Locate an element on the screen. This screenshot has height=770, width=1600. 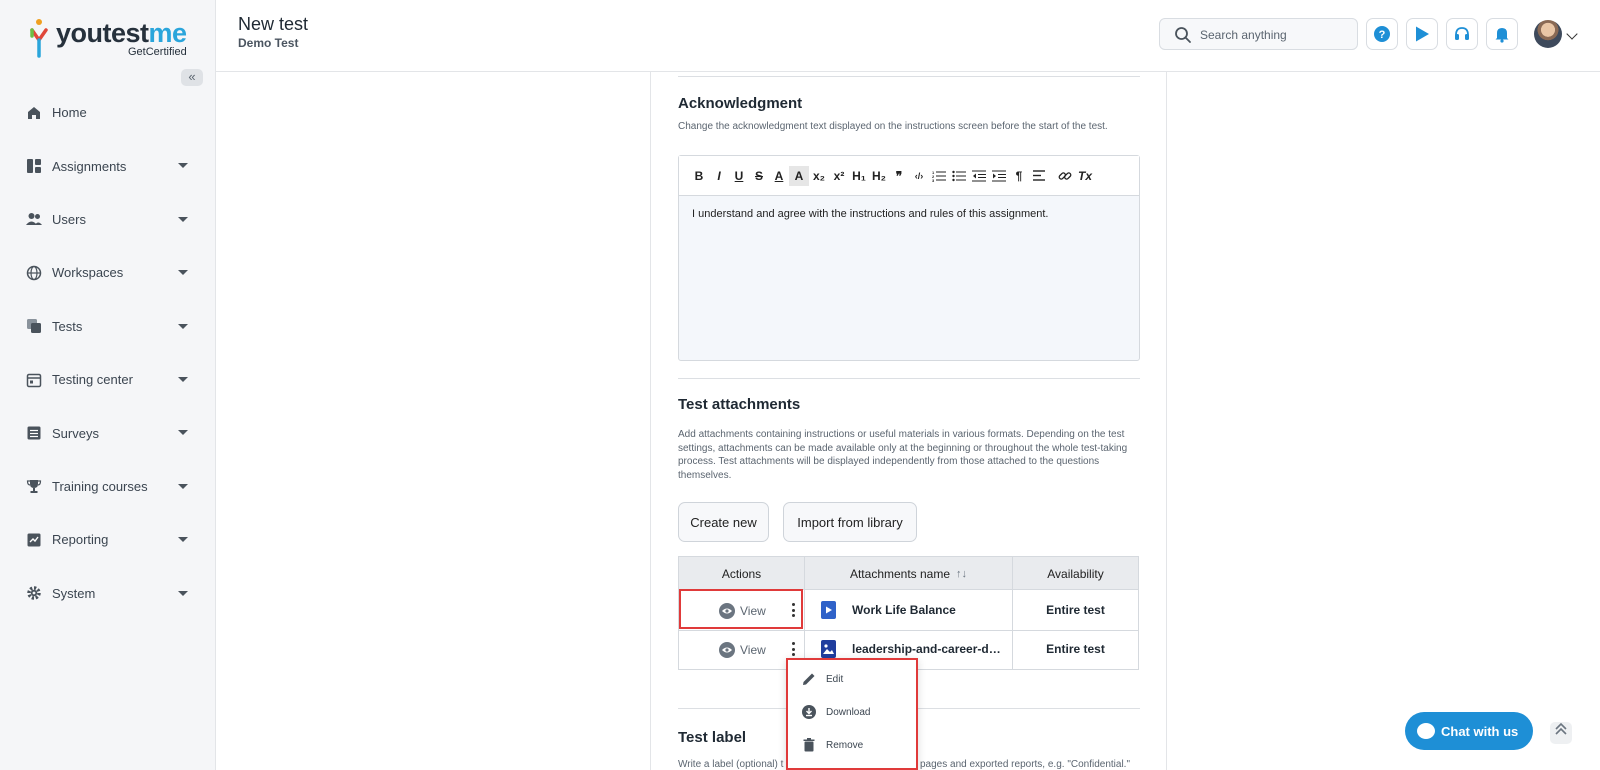
highlight-button: A is located at coordinates (799, 175).